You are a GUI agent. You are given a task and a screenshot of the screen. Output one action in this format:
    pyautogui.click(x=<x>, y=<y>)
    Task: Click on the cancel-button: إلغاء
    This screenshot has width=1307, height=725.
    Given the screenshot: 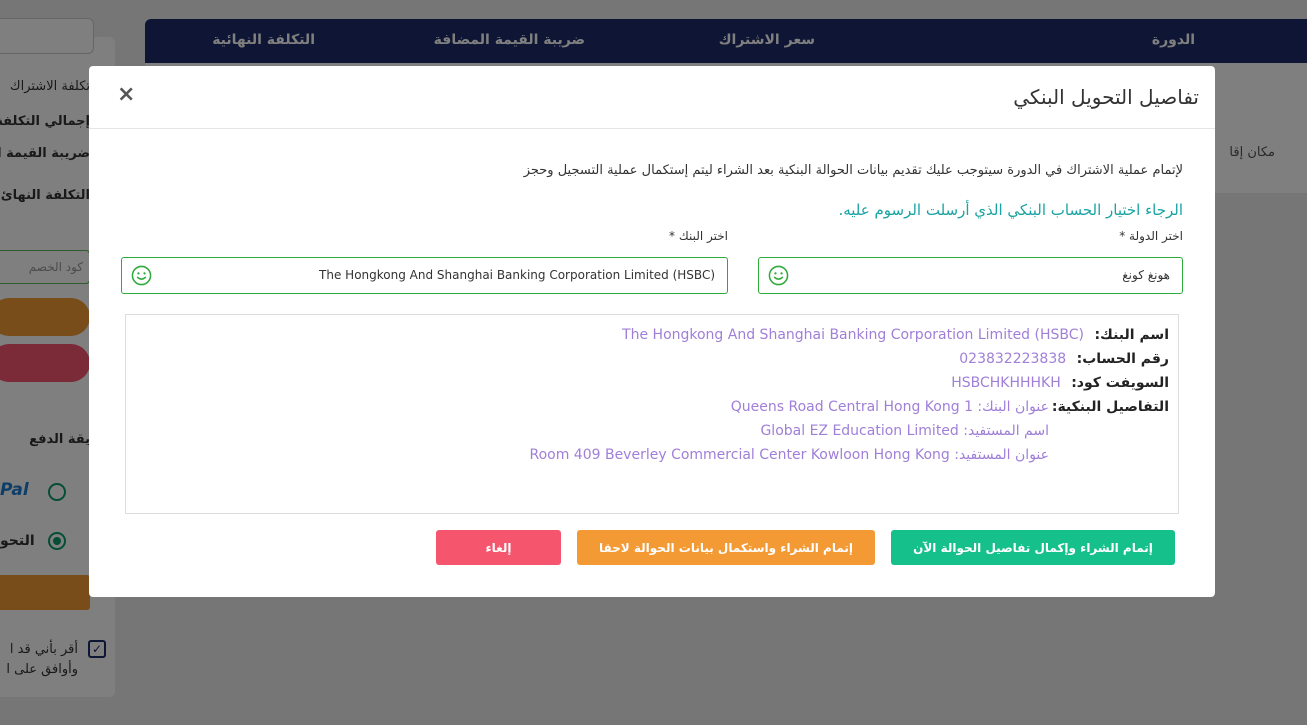 What is the action you would take?
    pyautogui.click(x=498, y=547)
    